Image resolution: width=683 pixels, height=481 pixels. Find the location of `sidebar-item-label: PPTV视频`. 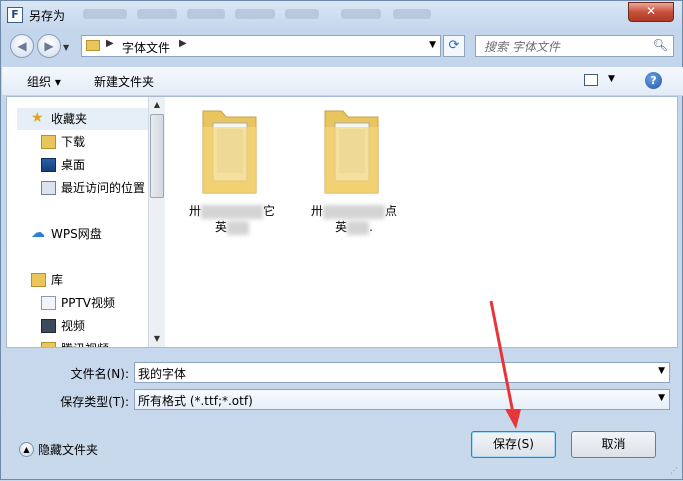

sidebar-item-label: PPTV视频 is located at coordinates (88, 303).